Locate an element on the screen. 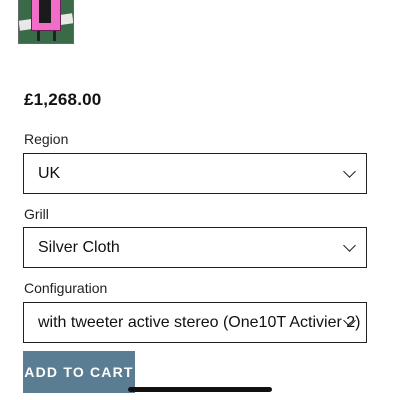 This screenshot has width=400, height=400. add-to-cart-button: ADD TO CART is located at coordinates (79, 372).